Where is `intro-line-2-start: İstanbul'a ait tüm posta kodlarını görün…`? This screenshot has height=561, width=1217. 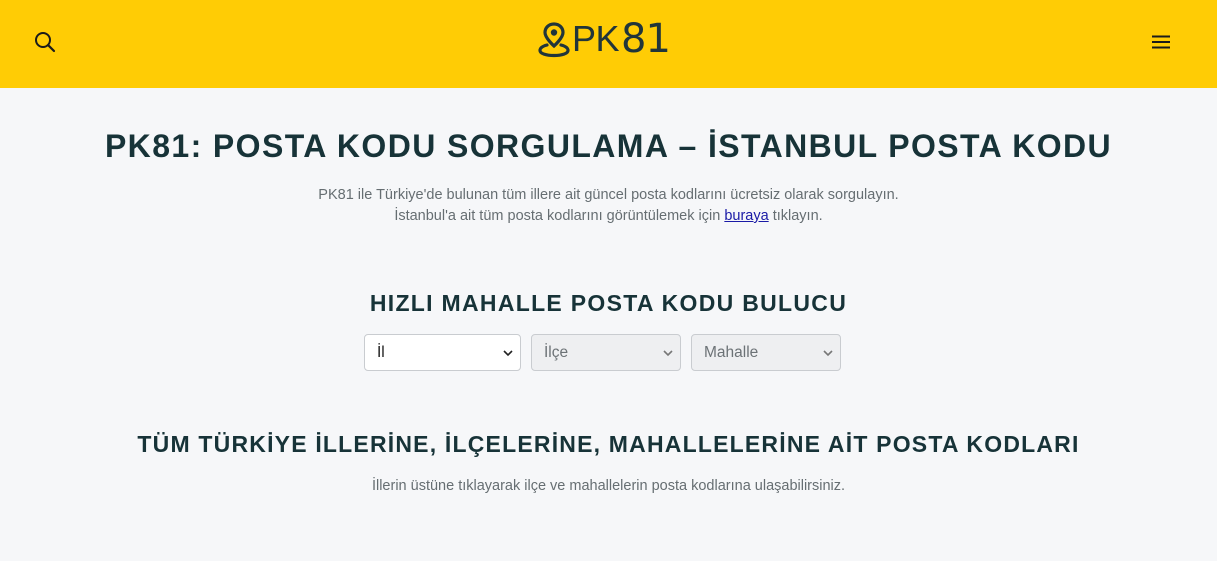 intro-line-2-start: İstanbul'a ait tüm posta kodlarını görün… is located at coordinates (557, 216).